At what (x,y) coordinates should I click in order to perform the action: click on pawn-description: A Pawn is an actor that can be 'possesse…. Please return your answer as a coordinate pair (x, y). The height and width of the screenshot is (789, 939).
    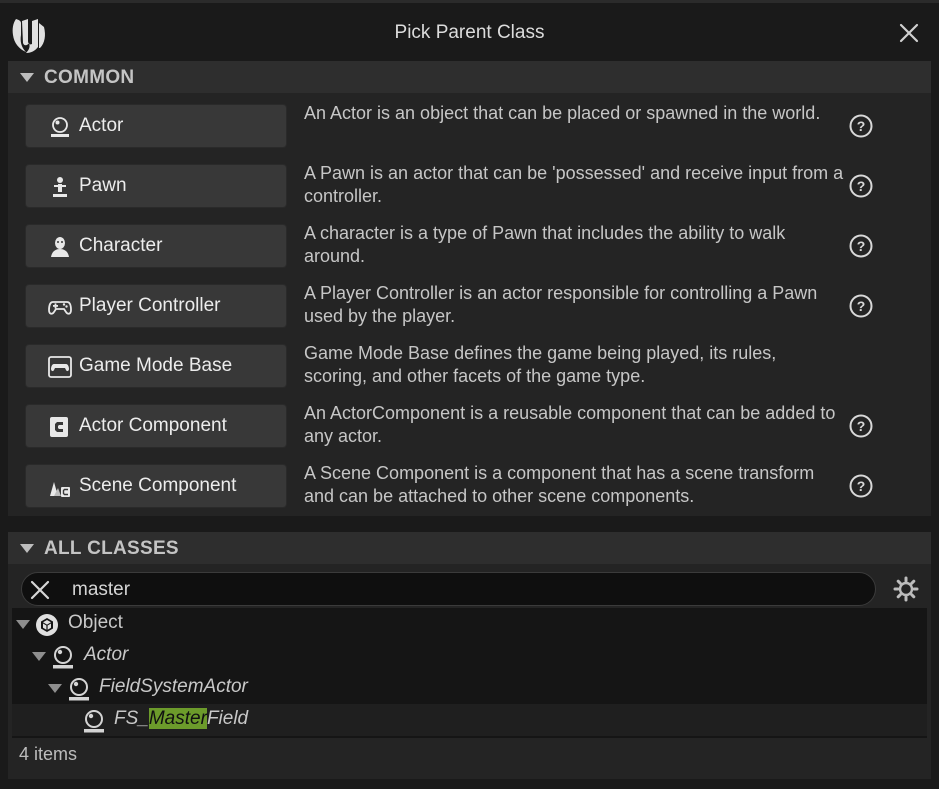
    Looking at the image, I should click on (574, 184).